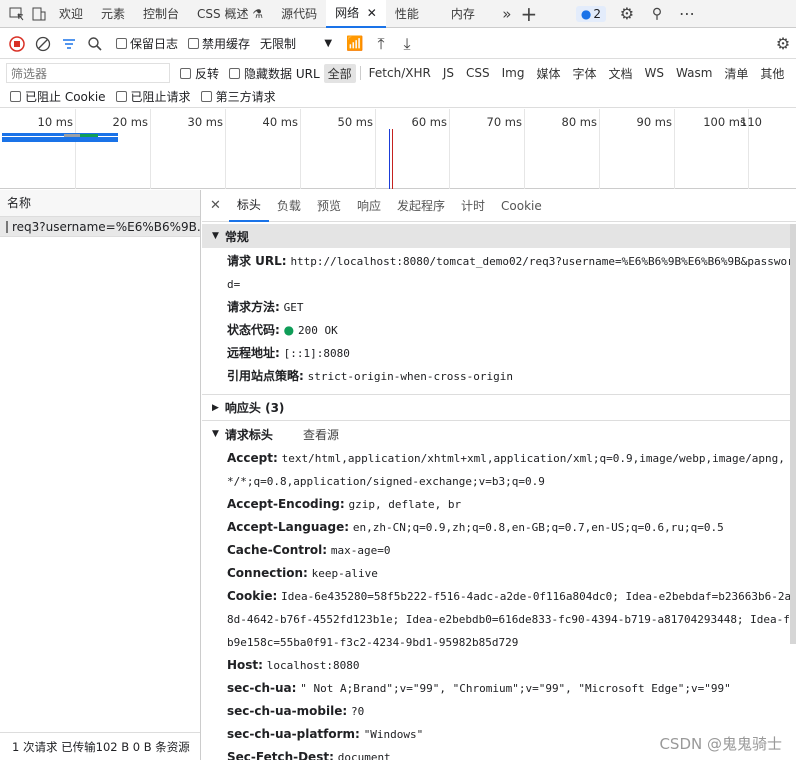  Describe the element at coordinates (736, 73) in the screenshot. I see `type-manifest: 清单` at that location.